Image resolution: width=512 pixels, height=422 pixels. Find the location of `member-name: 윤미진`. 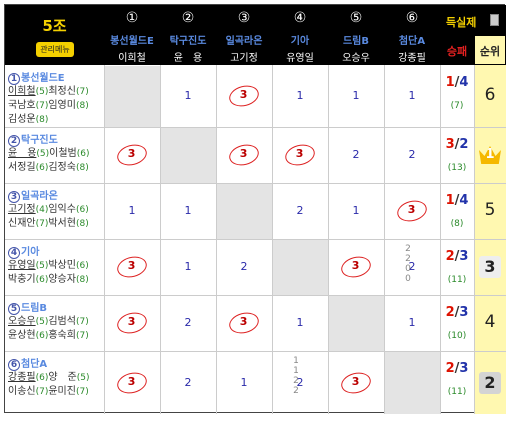

member-name: 윤미진 is located at coordinates (62, 391).